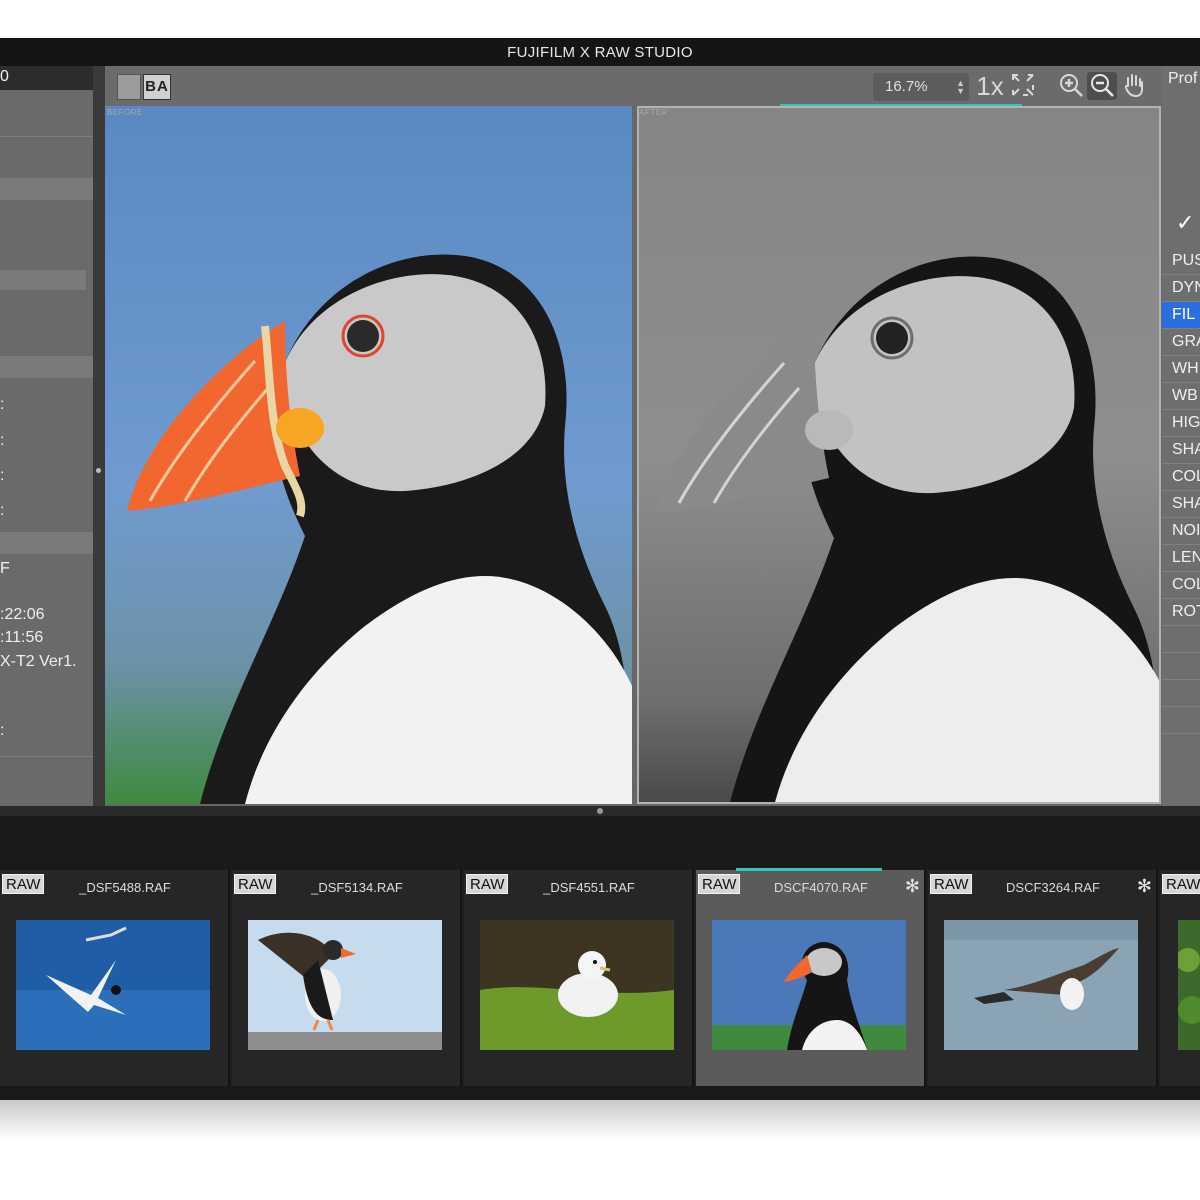 The width and height of the screenshot is (1200, 1200). Describe the element at coordinates (129, 87) in the screenshot. I see `single-view-button` at that location.